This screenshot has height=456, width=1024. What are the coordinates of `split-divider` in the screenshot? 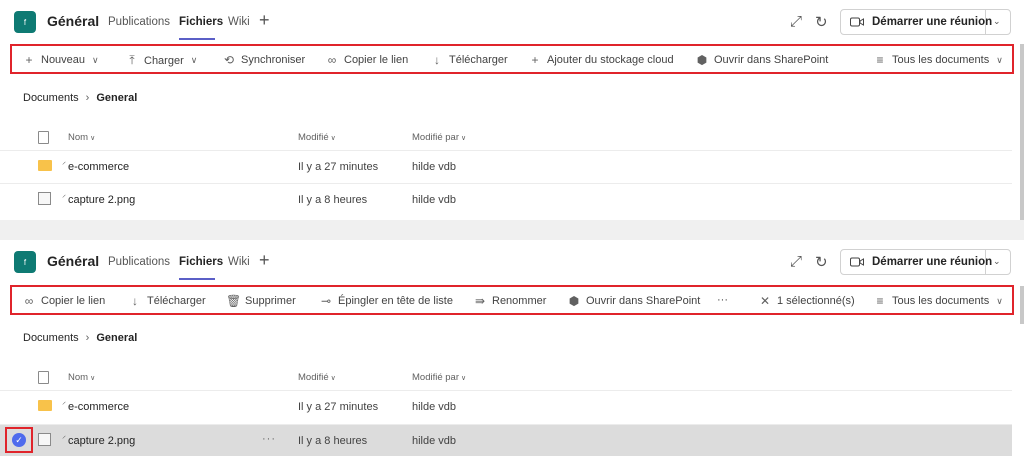 It's located at (985, 262).